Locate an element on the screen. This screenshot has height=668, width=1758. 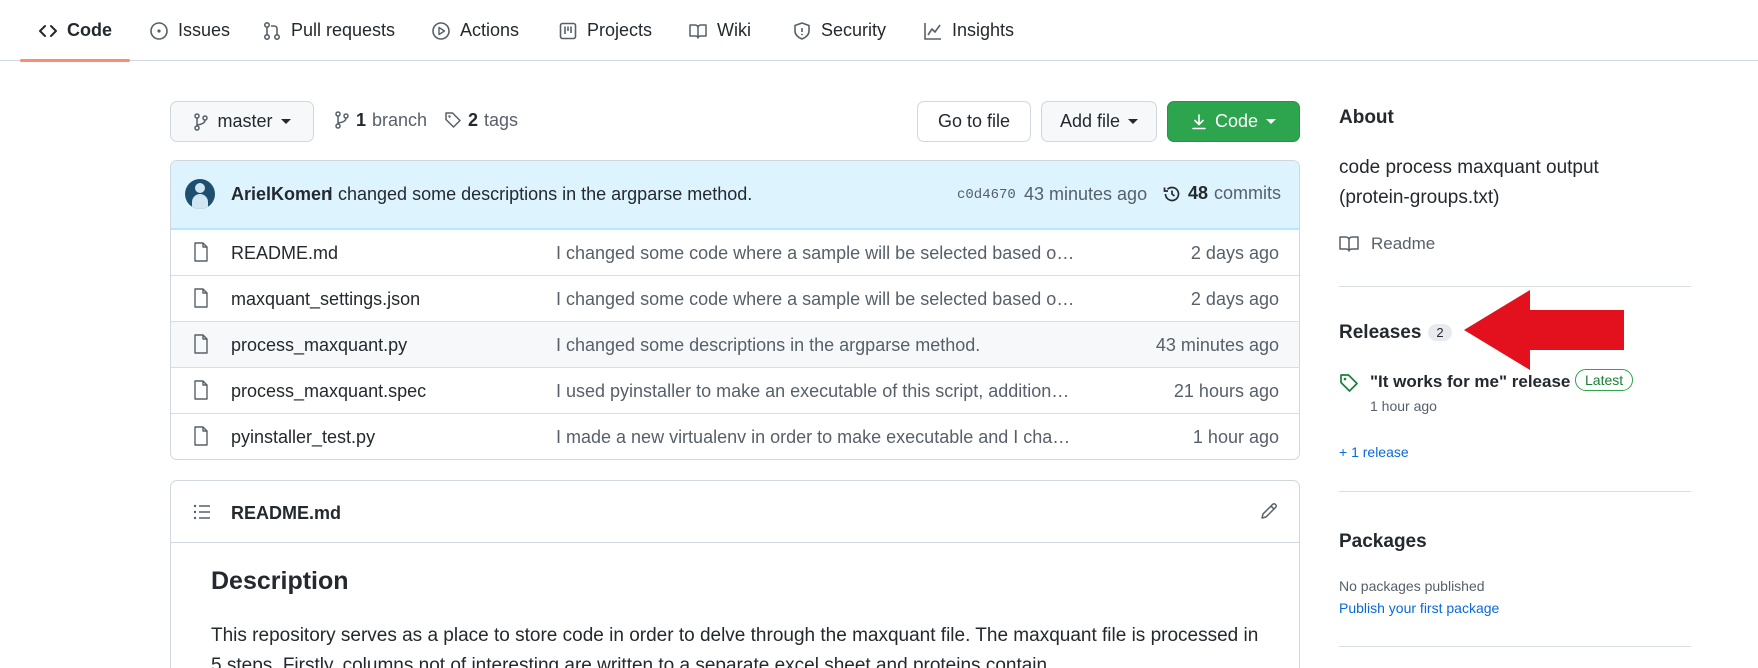
readme-link-label: Readme is located at coordinates (1403, 243).